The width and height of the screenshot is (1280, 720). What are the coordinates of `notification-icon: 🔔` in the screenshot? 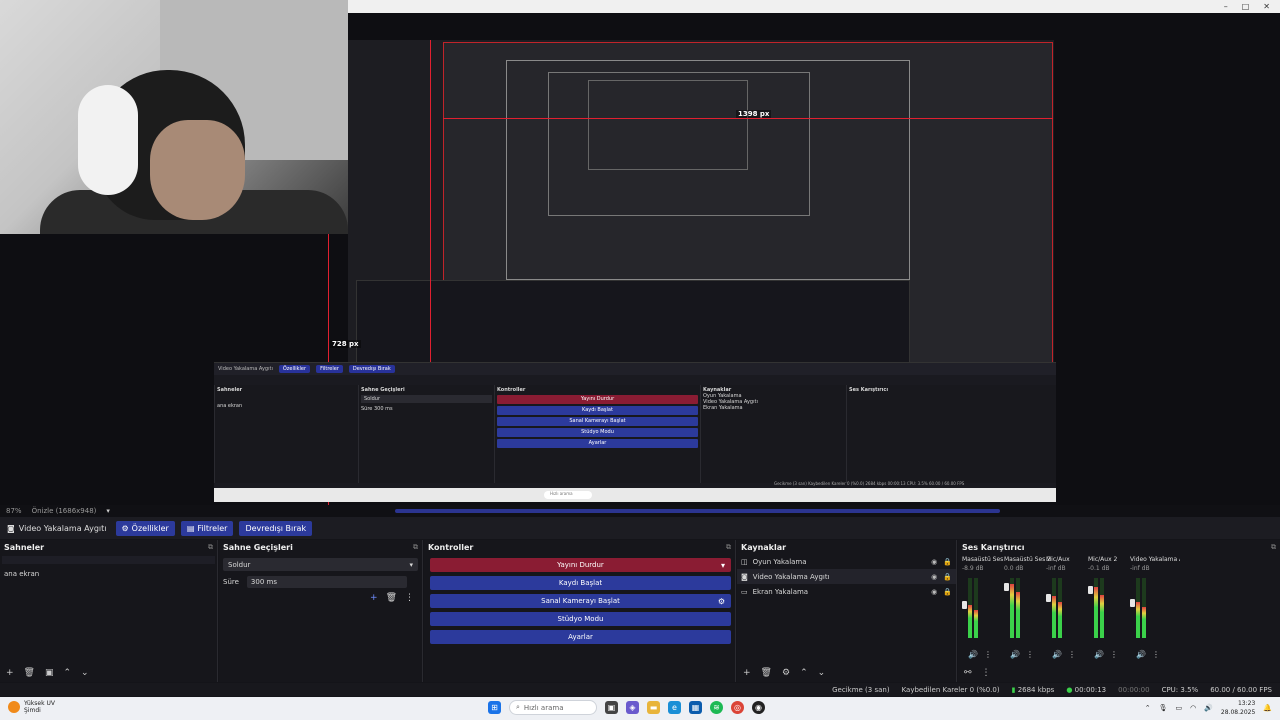 It's located at (1267, 708).